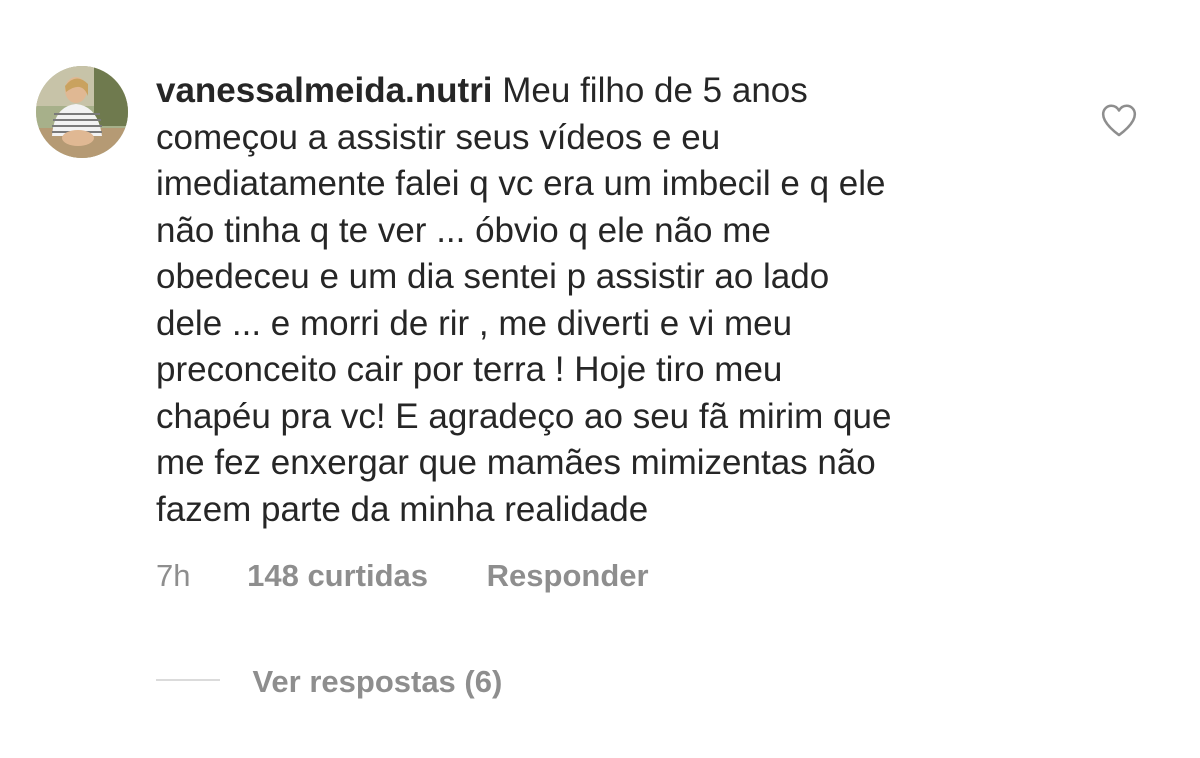  Describe the element at coordinates (173, 575) in the screenshot. I see `timestamp: 7h` at that location.